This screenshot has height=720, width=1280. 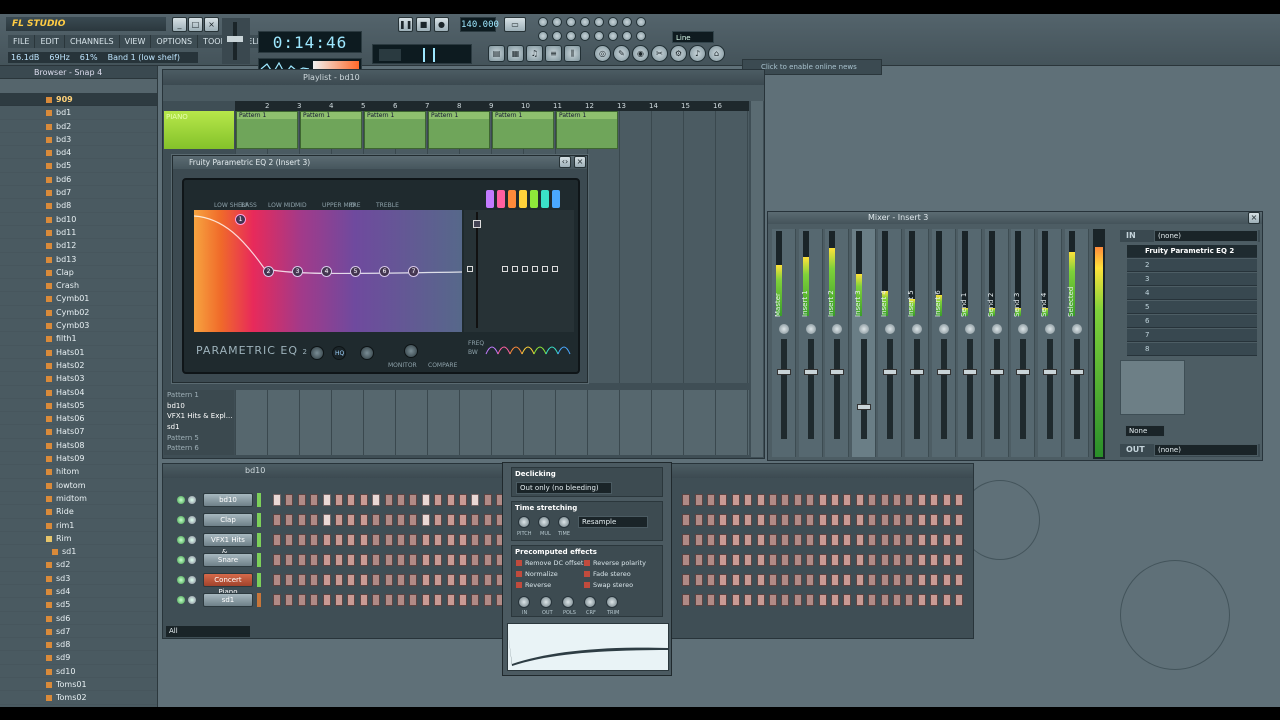 I want to click on fader-handle, so click(x=505, y=269).